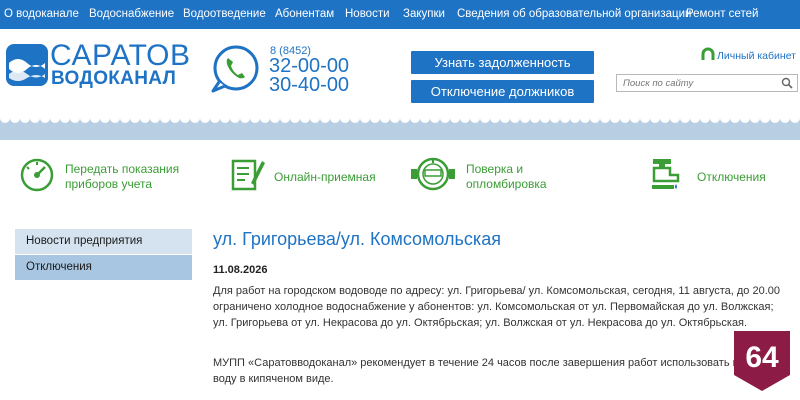 This screenshot has width=800, height=400. I want to click on search-box, so click(707, 83).